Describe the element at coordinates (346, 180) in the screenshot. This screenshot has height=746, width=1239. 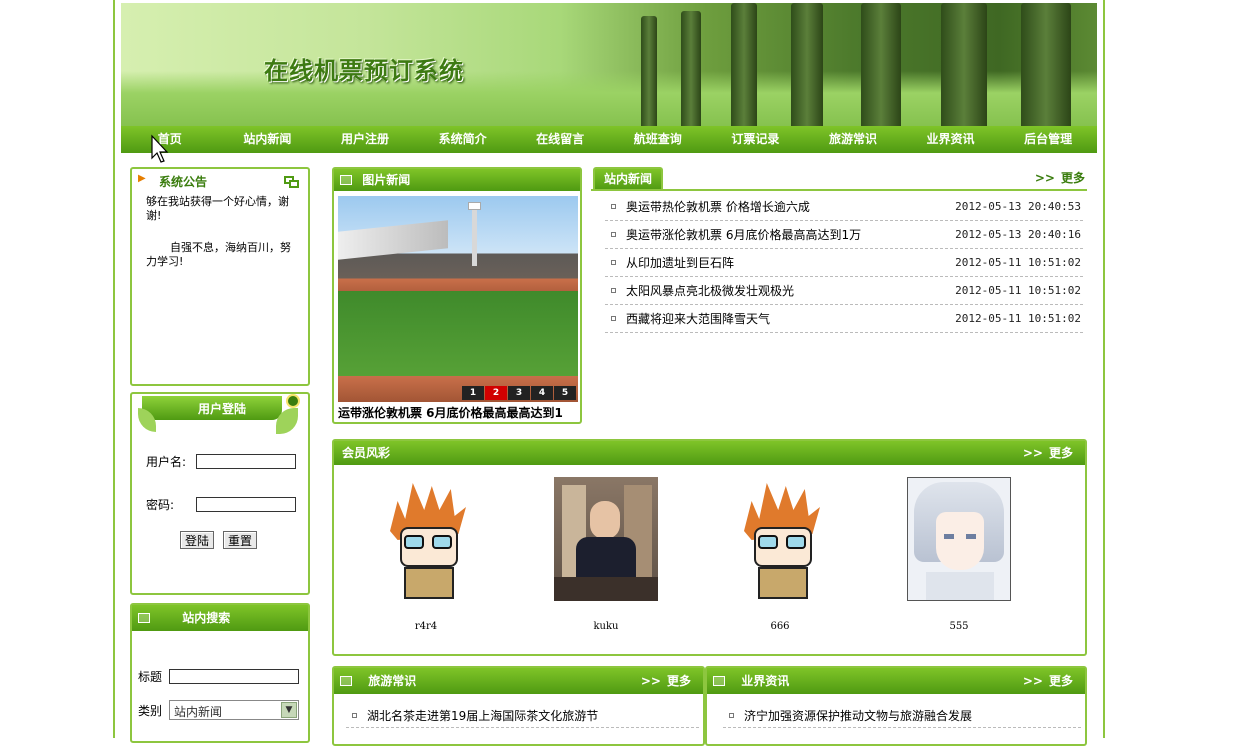
I see `photo-news-icon` at that location.